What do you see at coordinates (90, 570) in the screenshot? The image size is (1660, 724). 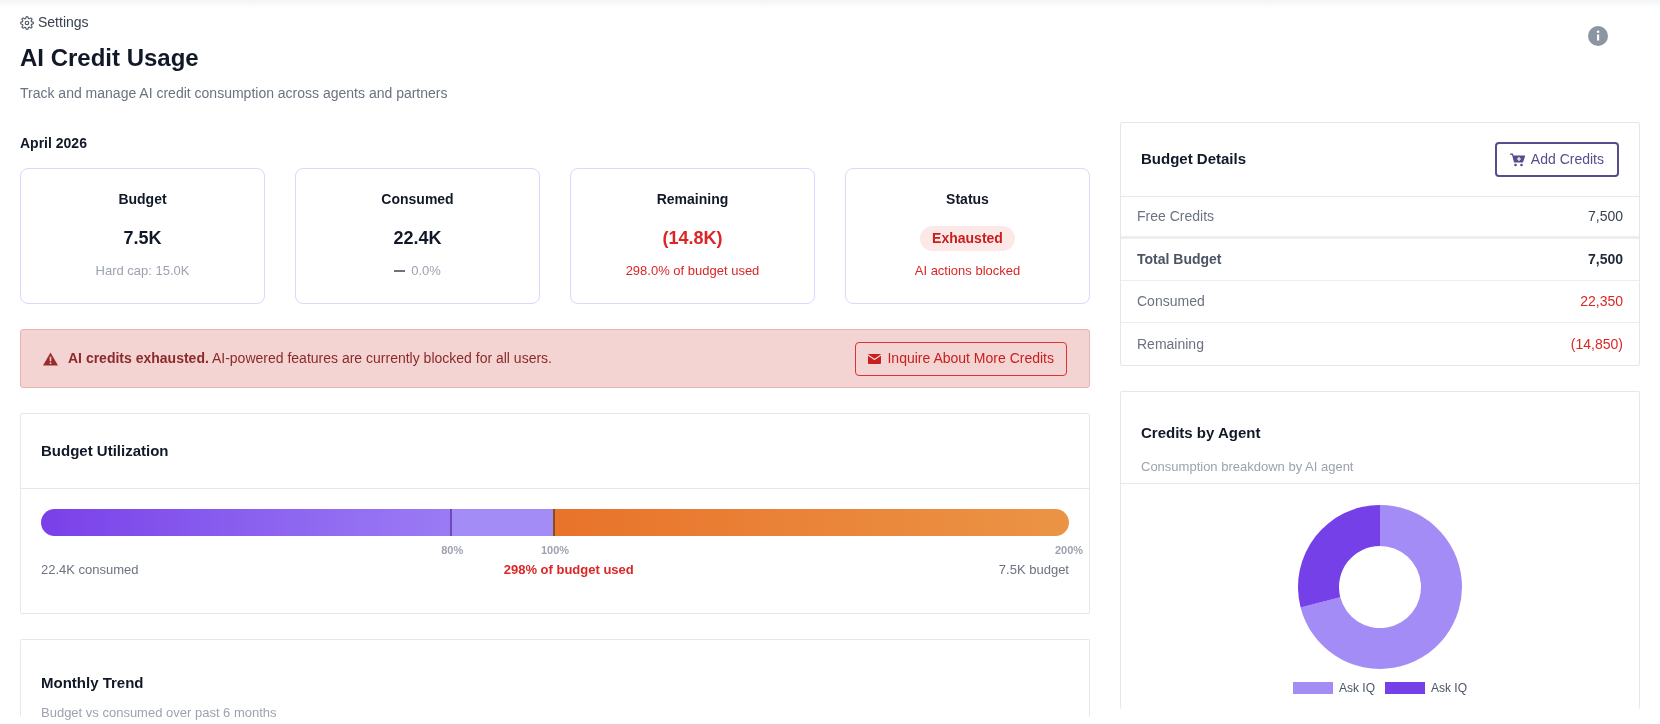 I see `consumed-caption: 22.4K consumed` at bounding box center [90, 570].